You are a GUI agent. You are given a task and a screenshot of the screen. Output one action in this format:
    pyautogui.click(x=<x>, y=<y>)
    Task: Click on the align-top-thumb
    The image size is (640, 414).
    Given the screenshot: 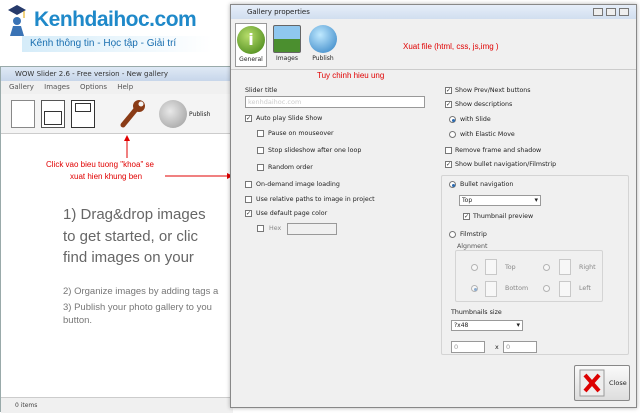 What is the action you would take?
    pyautogui.click(x=491, y=267)
    